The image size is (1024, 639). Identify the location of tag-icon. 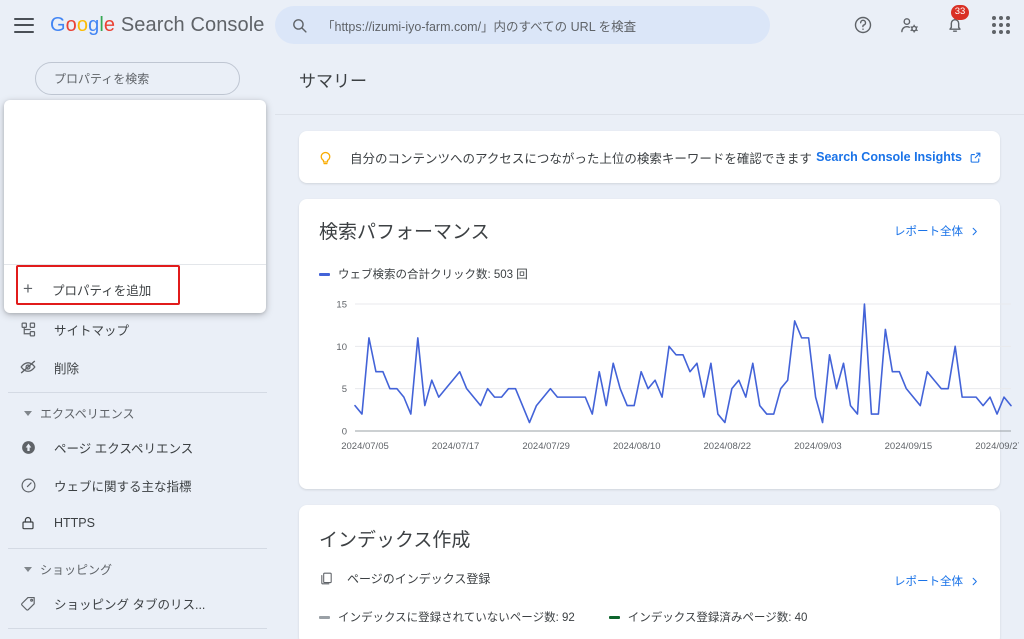
(28, 603).